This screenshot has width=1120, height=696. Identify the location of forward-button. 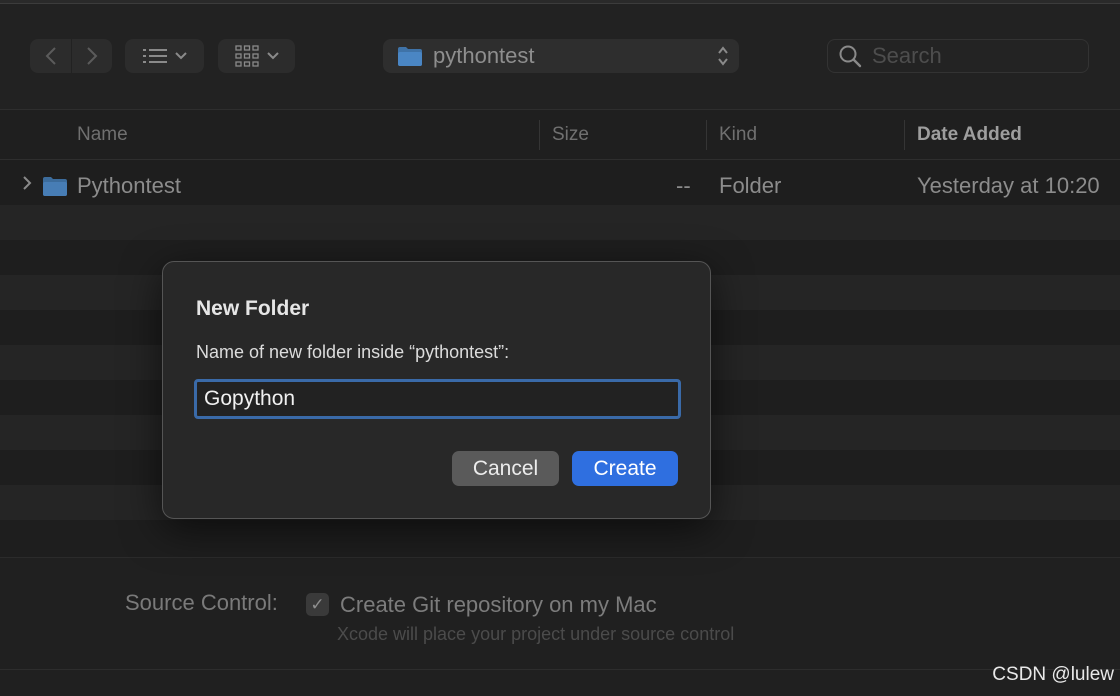
(91, 56).